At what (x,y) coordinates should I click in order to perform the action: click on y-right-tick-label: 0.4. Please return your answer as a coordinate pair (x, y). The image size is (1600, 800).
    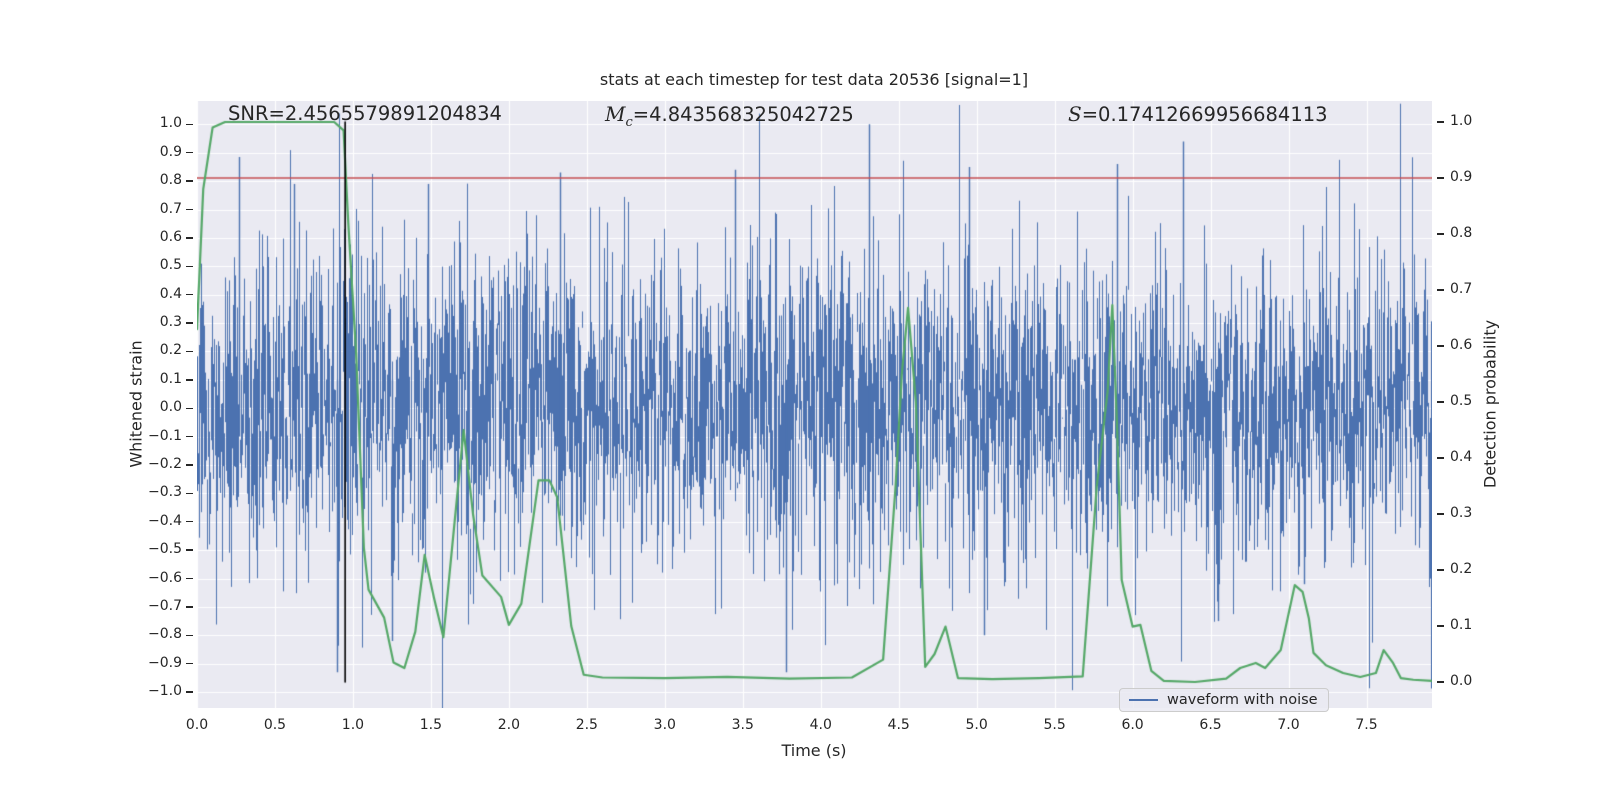
    Looking at the image, I should click on (1461, 457).